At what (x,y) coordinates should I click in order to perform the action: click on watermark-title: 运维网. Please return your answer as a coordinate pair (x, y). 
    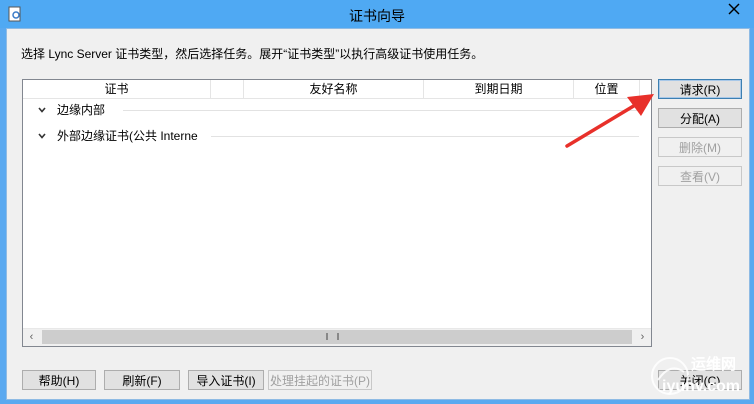
    Looking at the image, I should click on (713, 364).